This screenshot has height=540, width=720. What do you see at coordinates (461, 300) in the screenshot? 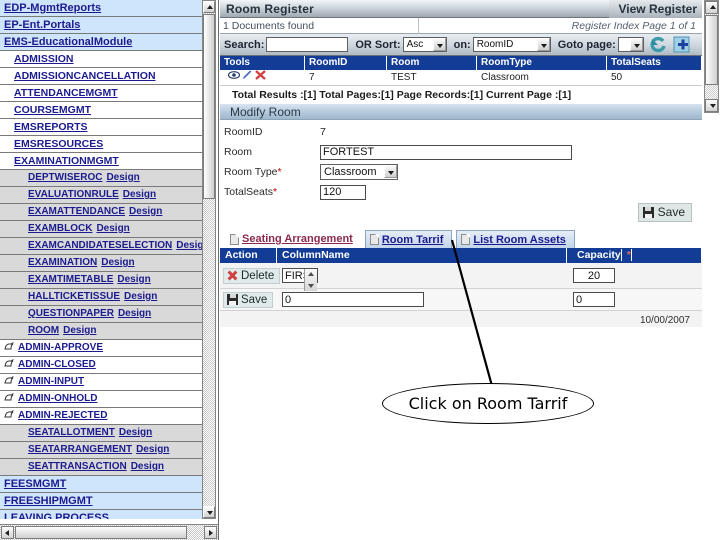
I see `table-row: Save` at bounding box center [461, 300].